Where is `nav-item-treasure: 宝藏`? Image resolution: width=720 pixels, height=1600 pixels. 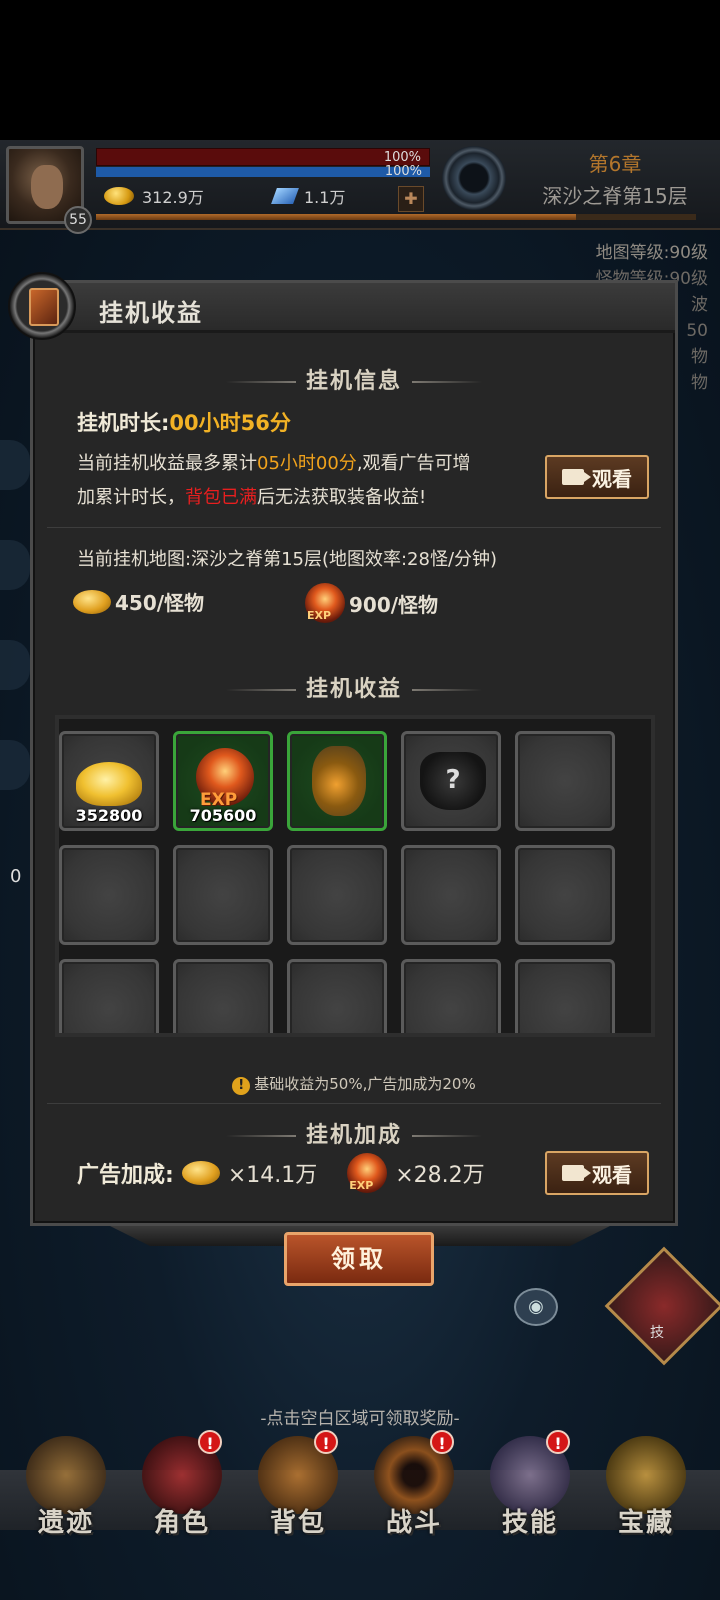 nav-item-treasure: 宝藏 is located at coordinates (646, 1490).